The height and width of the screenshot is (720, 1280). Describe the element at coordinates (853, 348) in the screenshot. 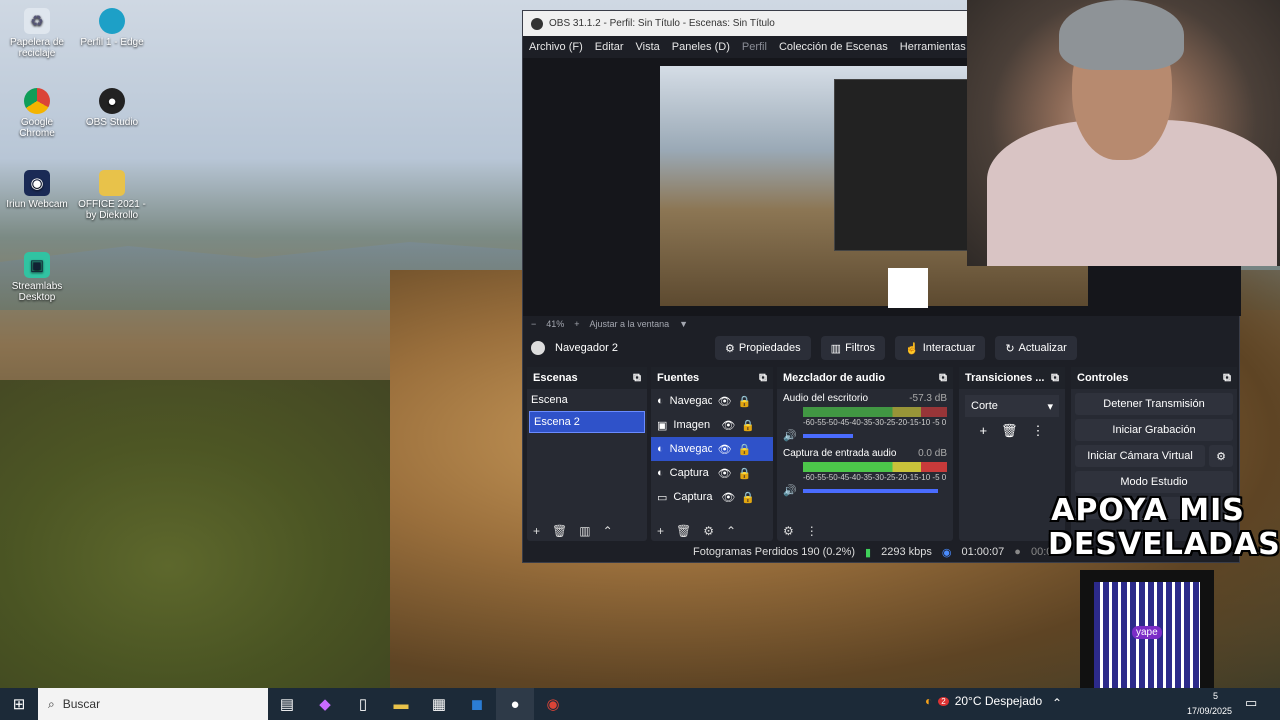

I see `filters-button: ▥ Filtros` at that location.